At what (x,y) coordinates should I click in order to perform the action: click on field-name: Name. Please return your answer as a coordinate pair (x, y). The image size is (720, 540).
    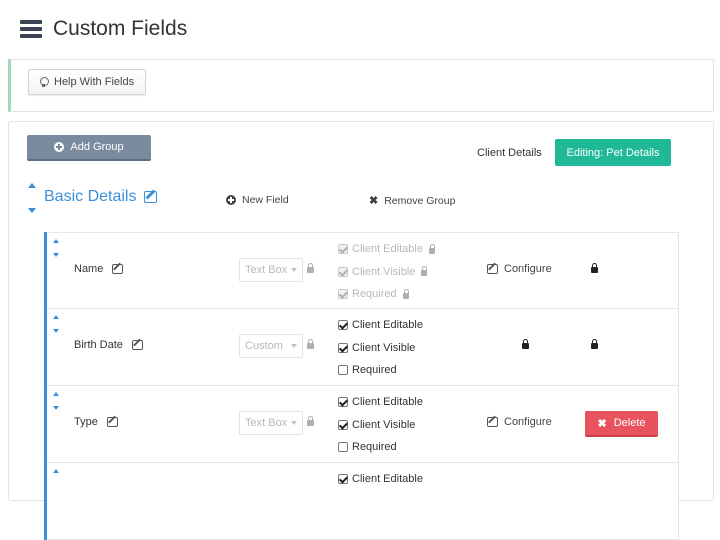
    Looking at the image, I should click on (99, 269).